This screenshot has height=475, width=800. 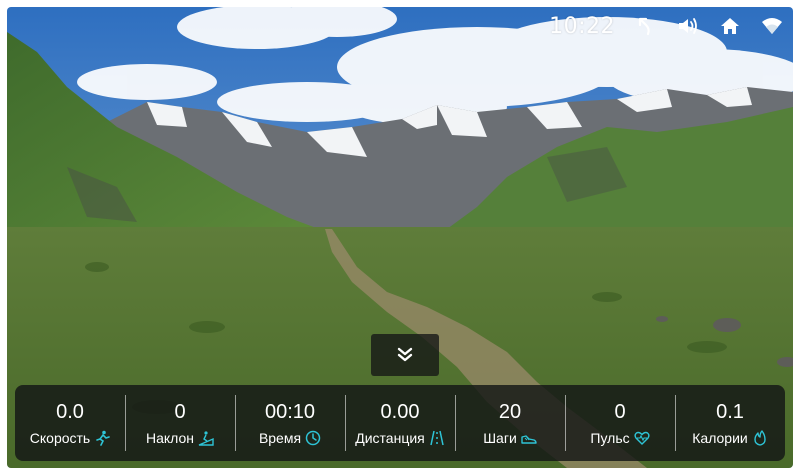 I want to click on stat-time: 00:10 Время, so click(x=290, y=423).